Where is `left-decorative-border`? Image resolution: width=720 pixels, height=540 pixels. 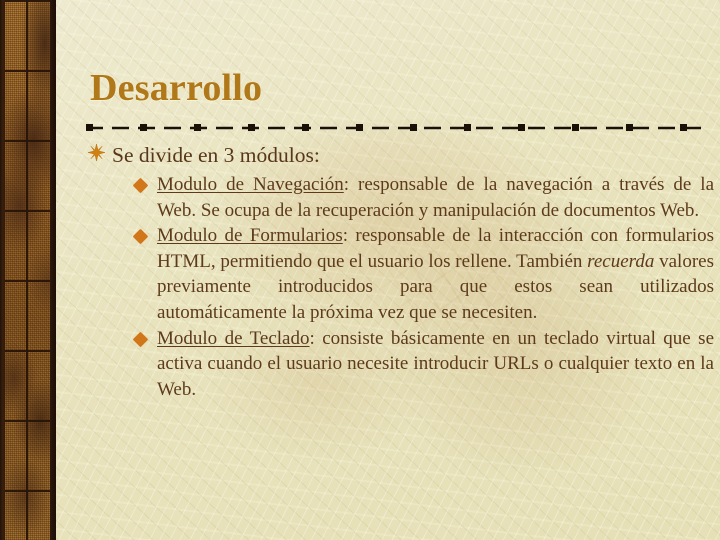
left-decorative-border is located at coordinates (28, 270).